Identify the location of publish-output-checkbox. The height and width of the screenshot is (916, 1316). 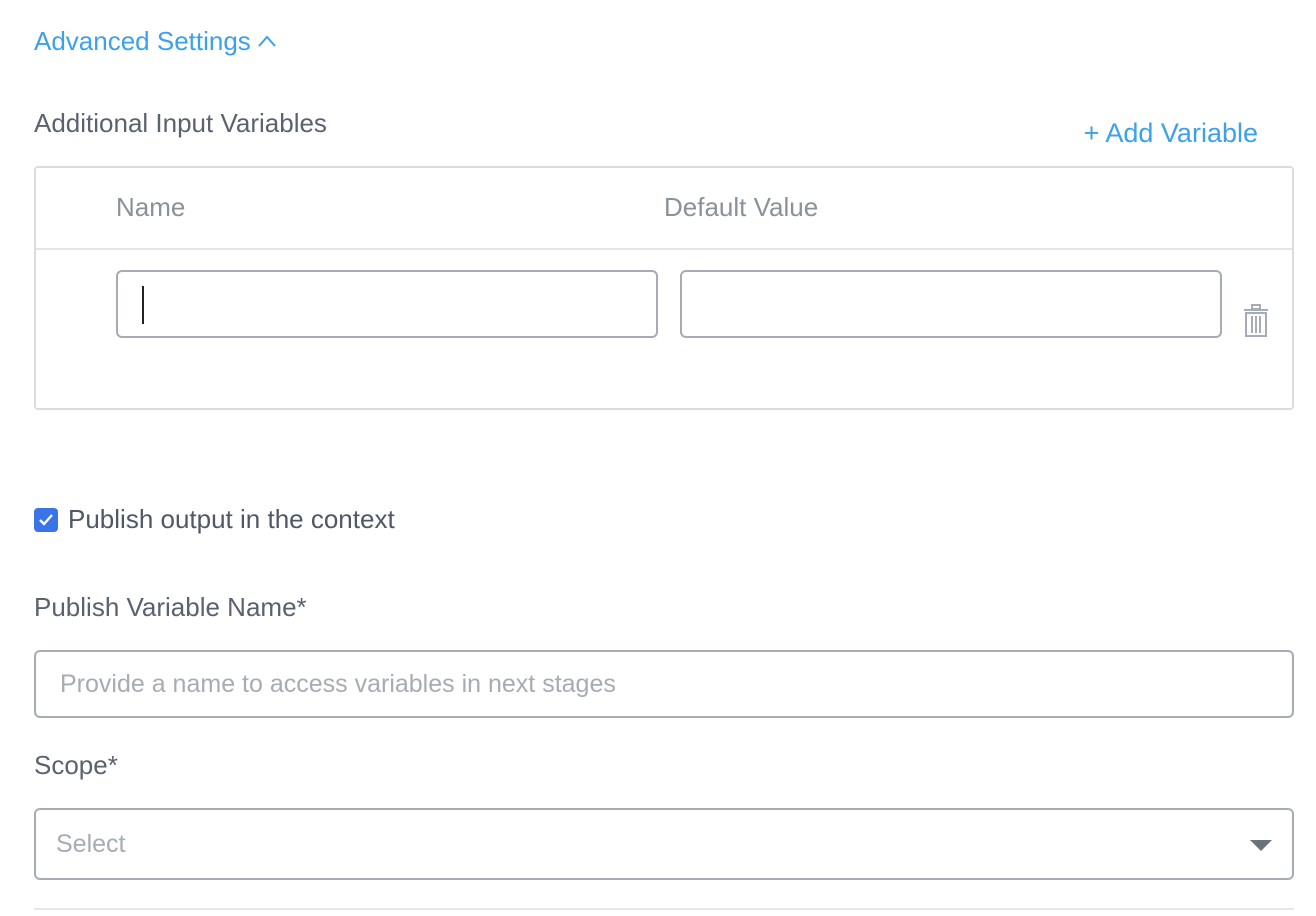
(46, 519).